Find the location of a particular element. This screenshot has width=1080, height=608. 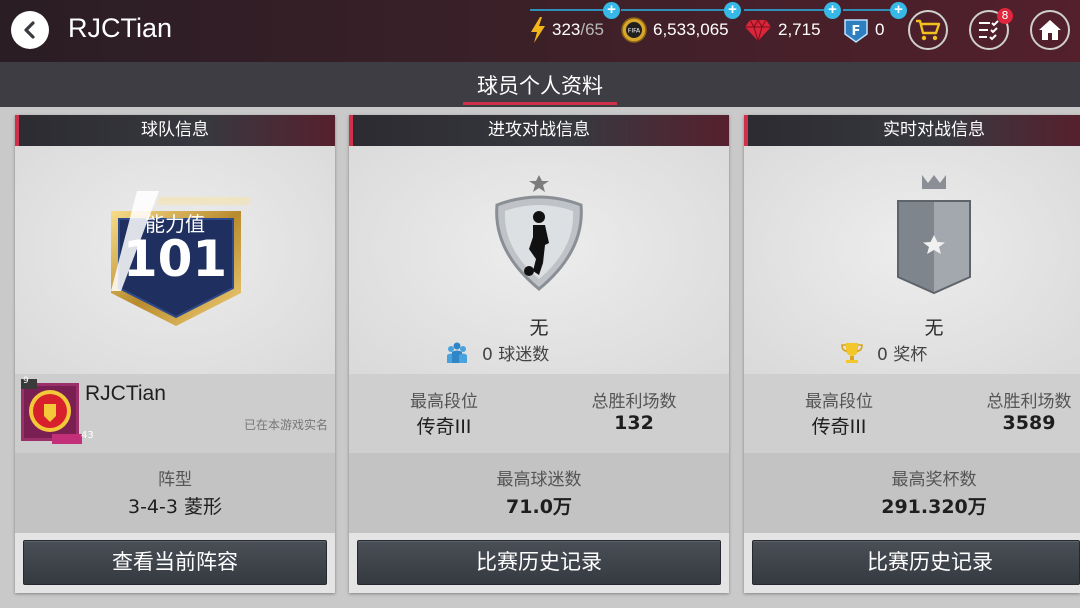

add-gems-button: + is located at coordinates (832, 10).